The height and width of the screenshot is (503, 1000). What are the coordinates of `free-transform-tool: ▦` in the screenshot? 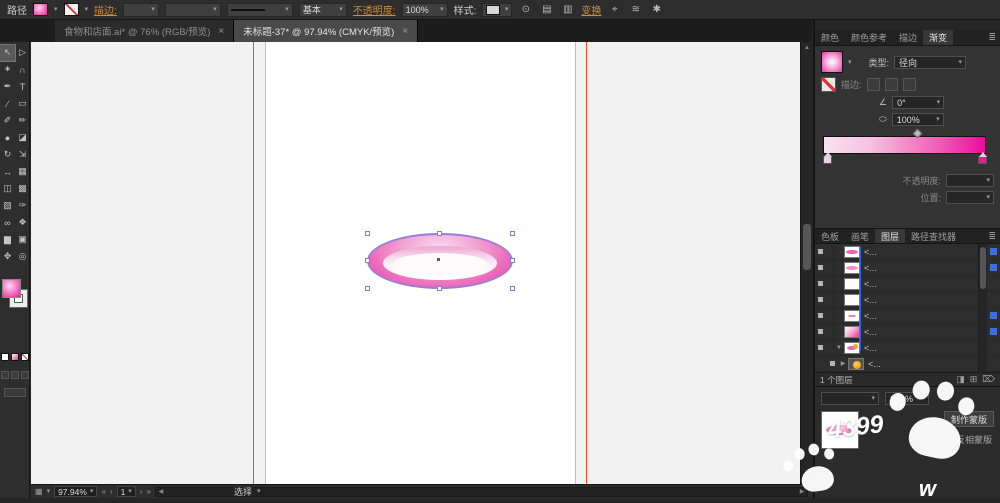 It's located at (22, 172).